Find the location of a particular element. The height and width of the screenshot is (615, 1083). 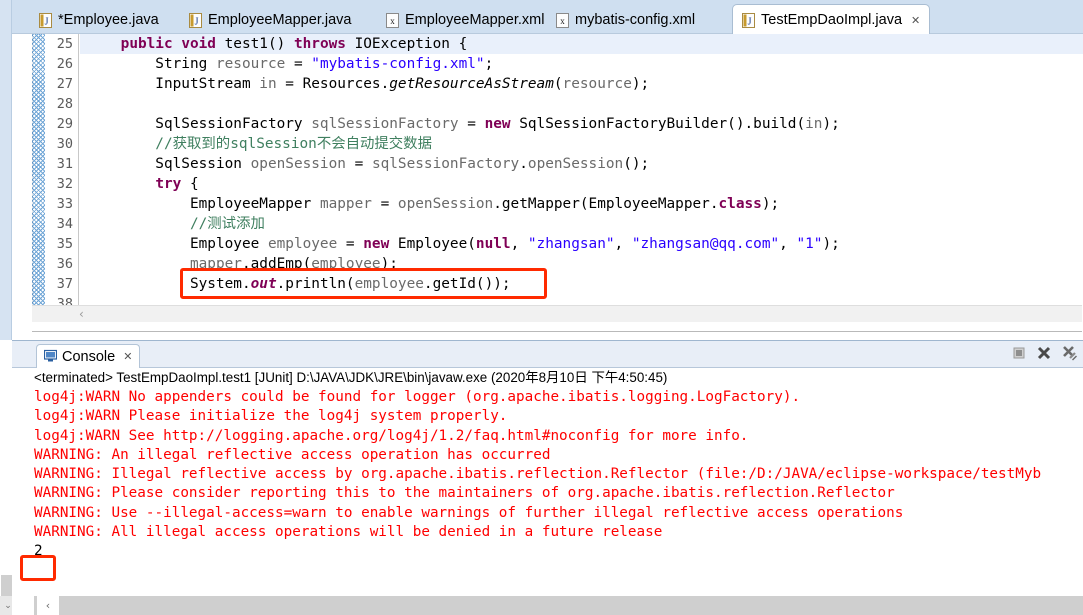

line-number: 27 is located at coordinates (64, 84).